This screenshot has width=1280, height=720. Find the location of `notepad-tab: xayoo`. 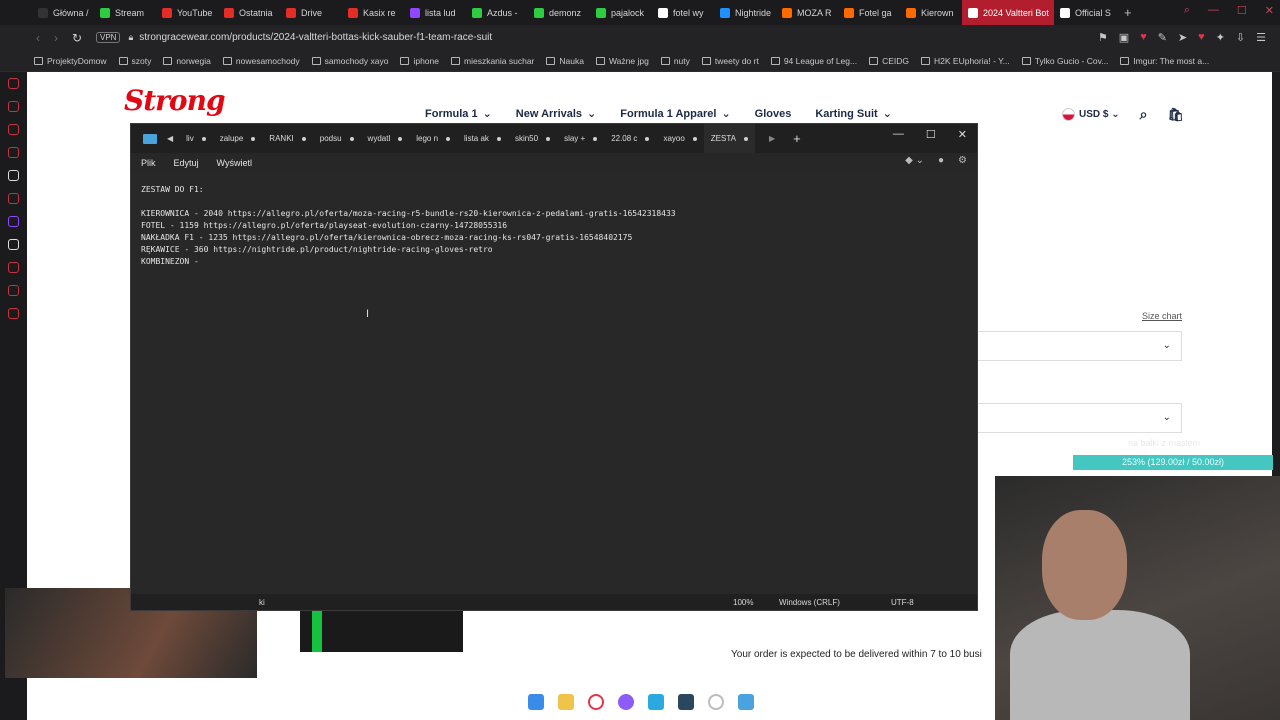

notepad-tab: xayoo is located at coordinates (679, 138).